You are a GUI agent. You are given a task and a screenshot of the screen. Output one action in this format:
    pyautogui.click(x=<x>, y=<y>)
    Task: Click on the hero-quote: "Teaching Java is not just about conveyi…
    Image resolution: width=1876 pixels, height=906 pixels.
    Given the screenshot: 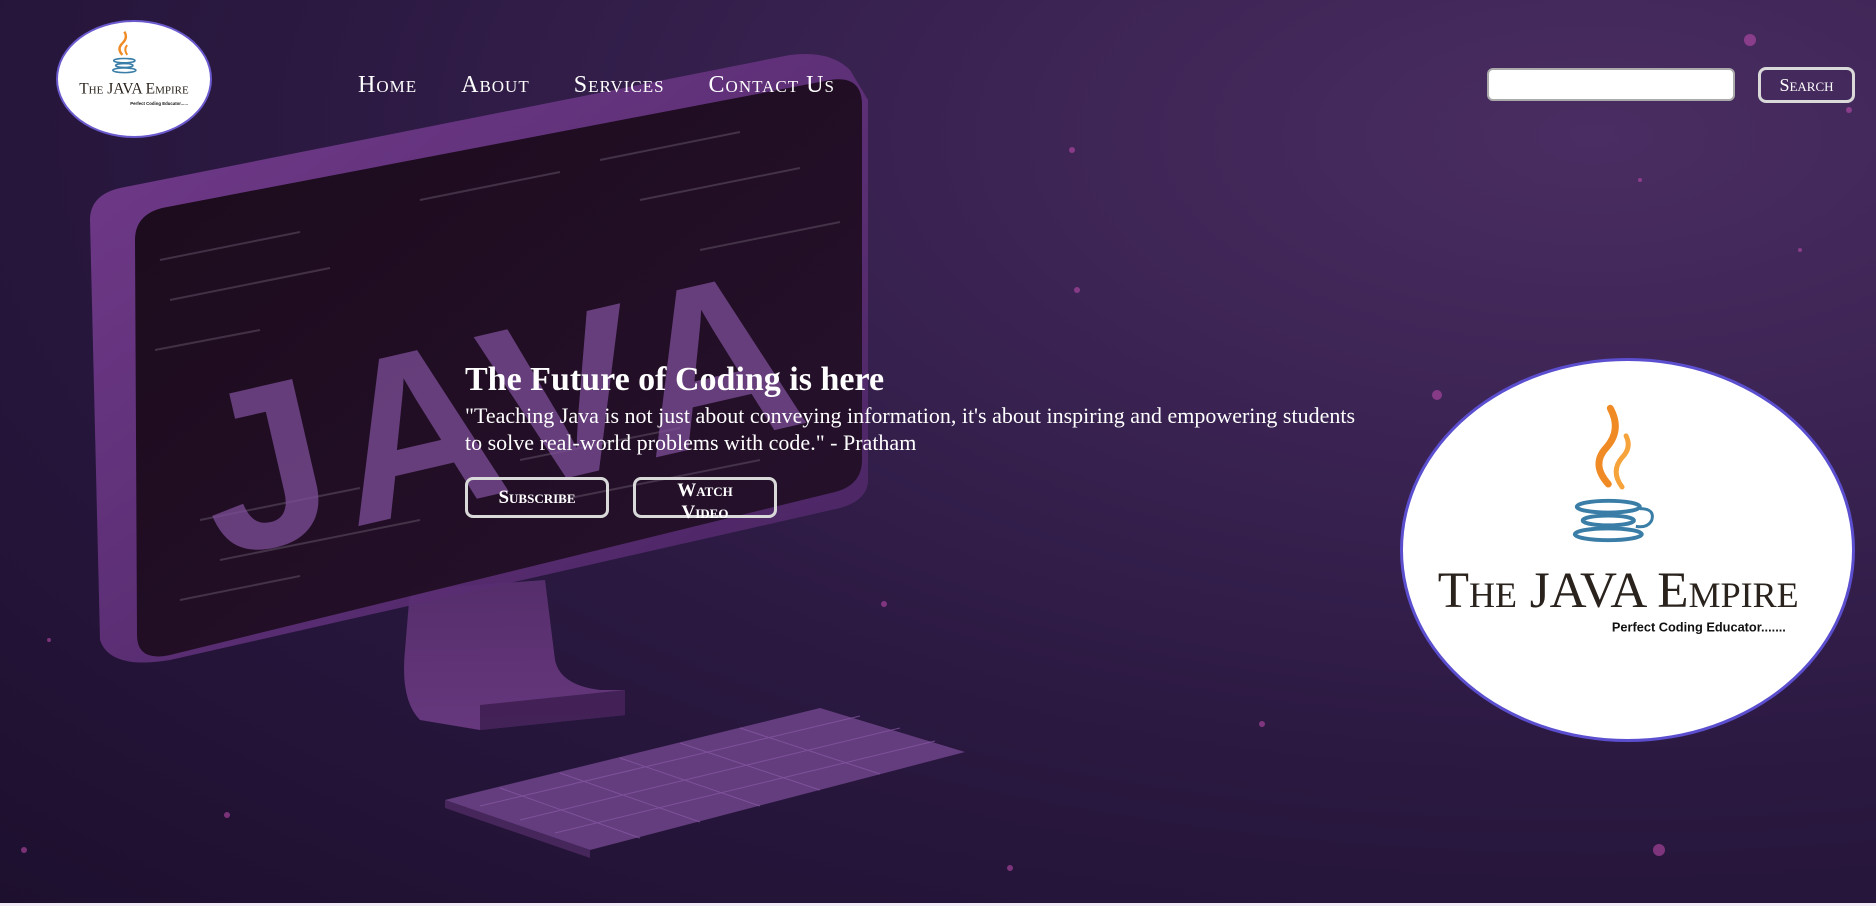 What is the action you would take?
    pyautogui.click(x=910, y=429)
    